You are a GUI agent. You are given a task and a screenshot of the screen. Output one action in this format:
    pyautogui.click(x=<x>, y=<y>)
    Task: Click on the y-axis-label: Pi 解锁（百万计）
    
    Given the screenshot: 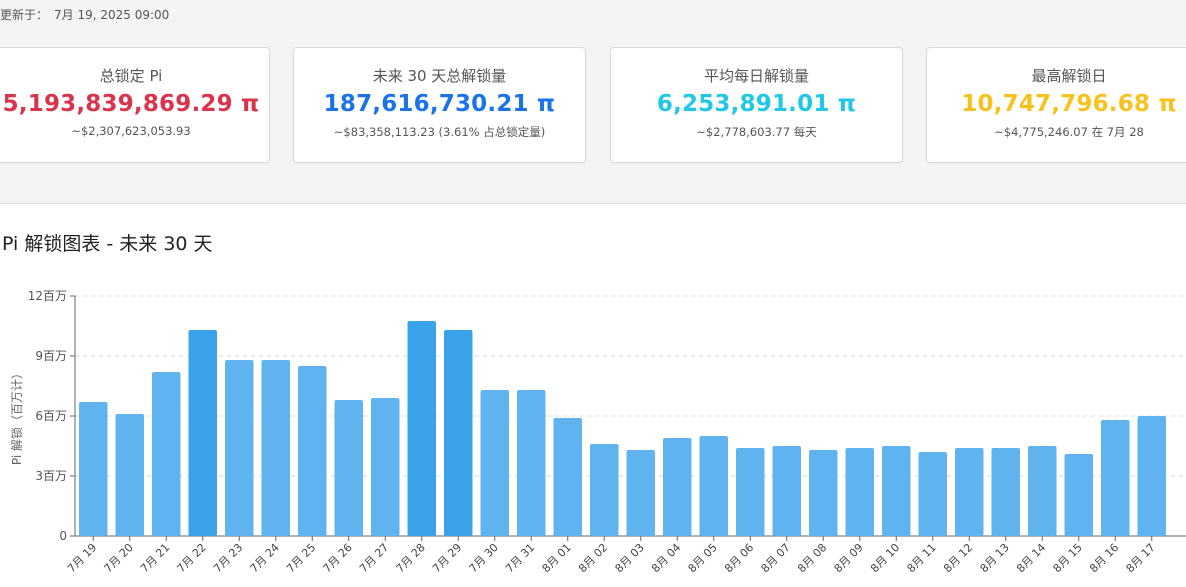 What is the action you would take?
    pyautogui.click(x=16, y=416)
    